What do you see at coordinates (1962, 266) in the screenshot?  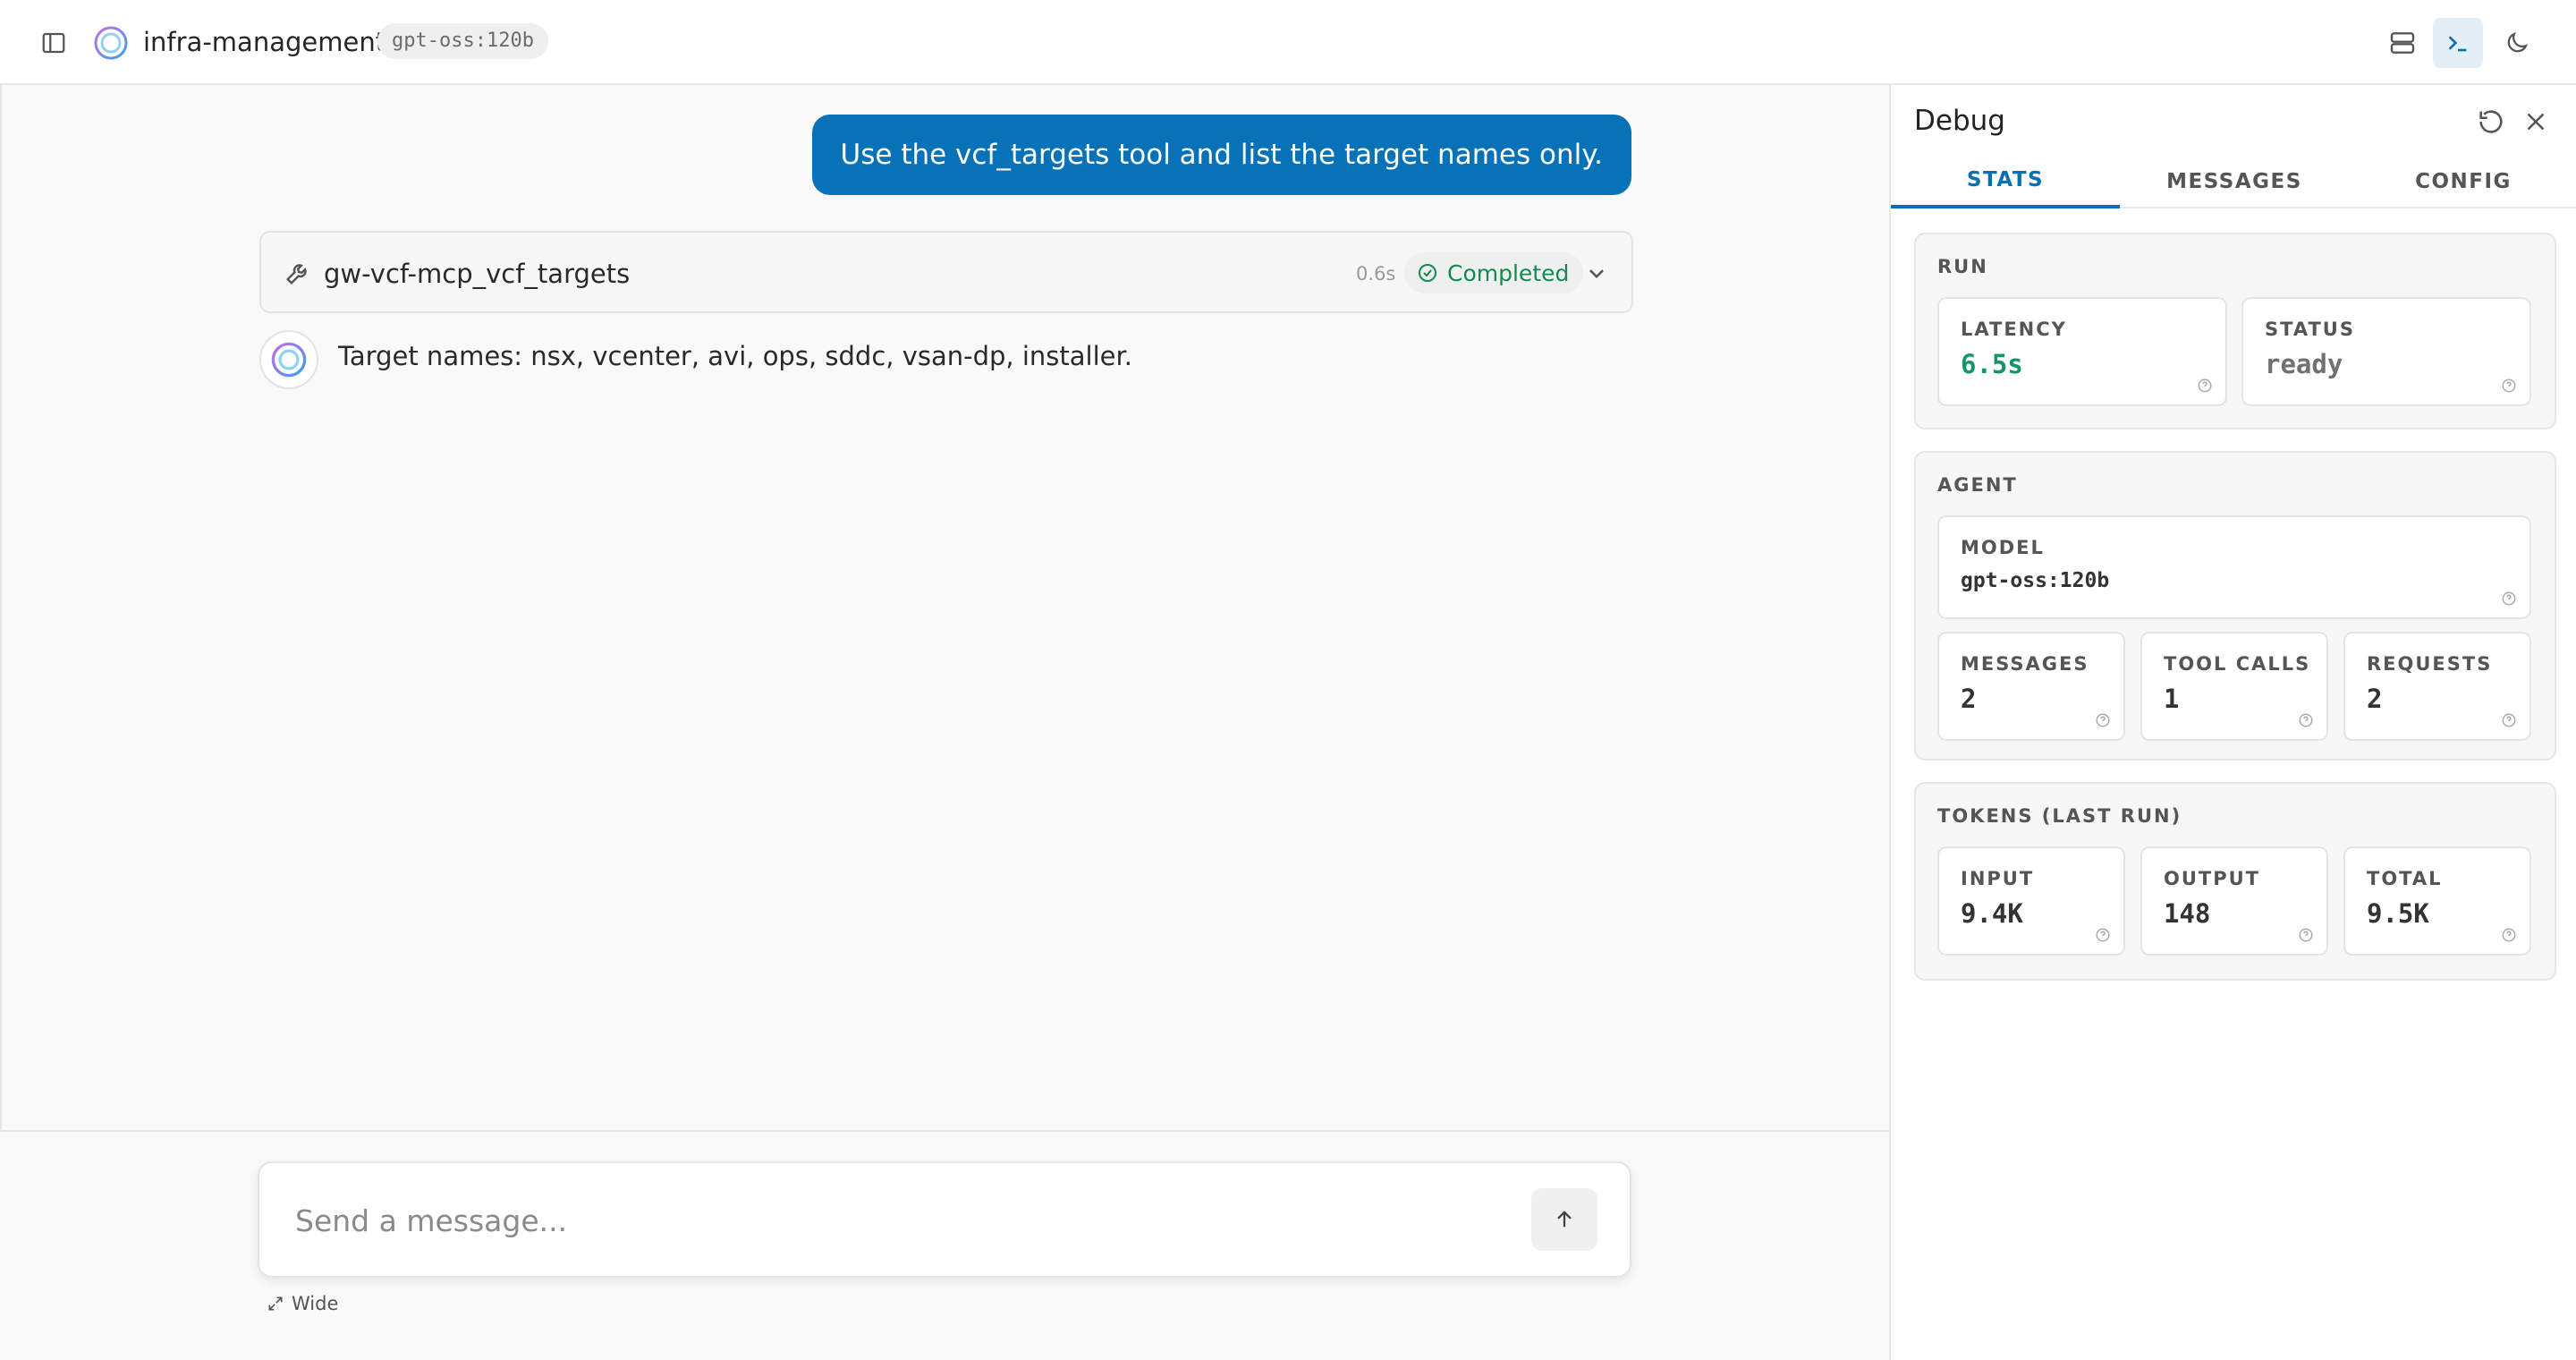 I see `section-title: RUN` at bounding box center [1962, 266].